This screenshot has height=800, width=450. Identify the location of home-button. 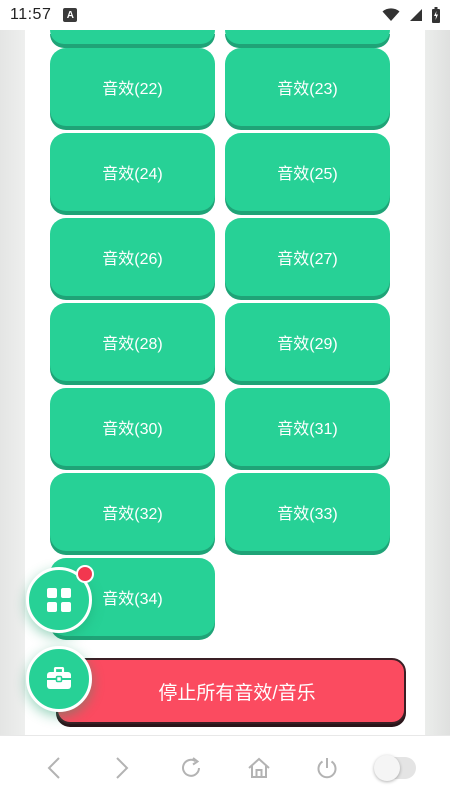
(259, 768).